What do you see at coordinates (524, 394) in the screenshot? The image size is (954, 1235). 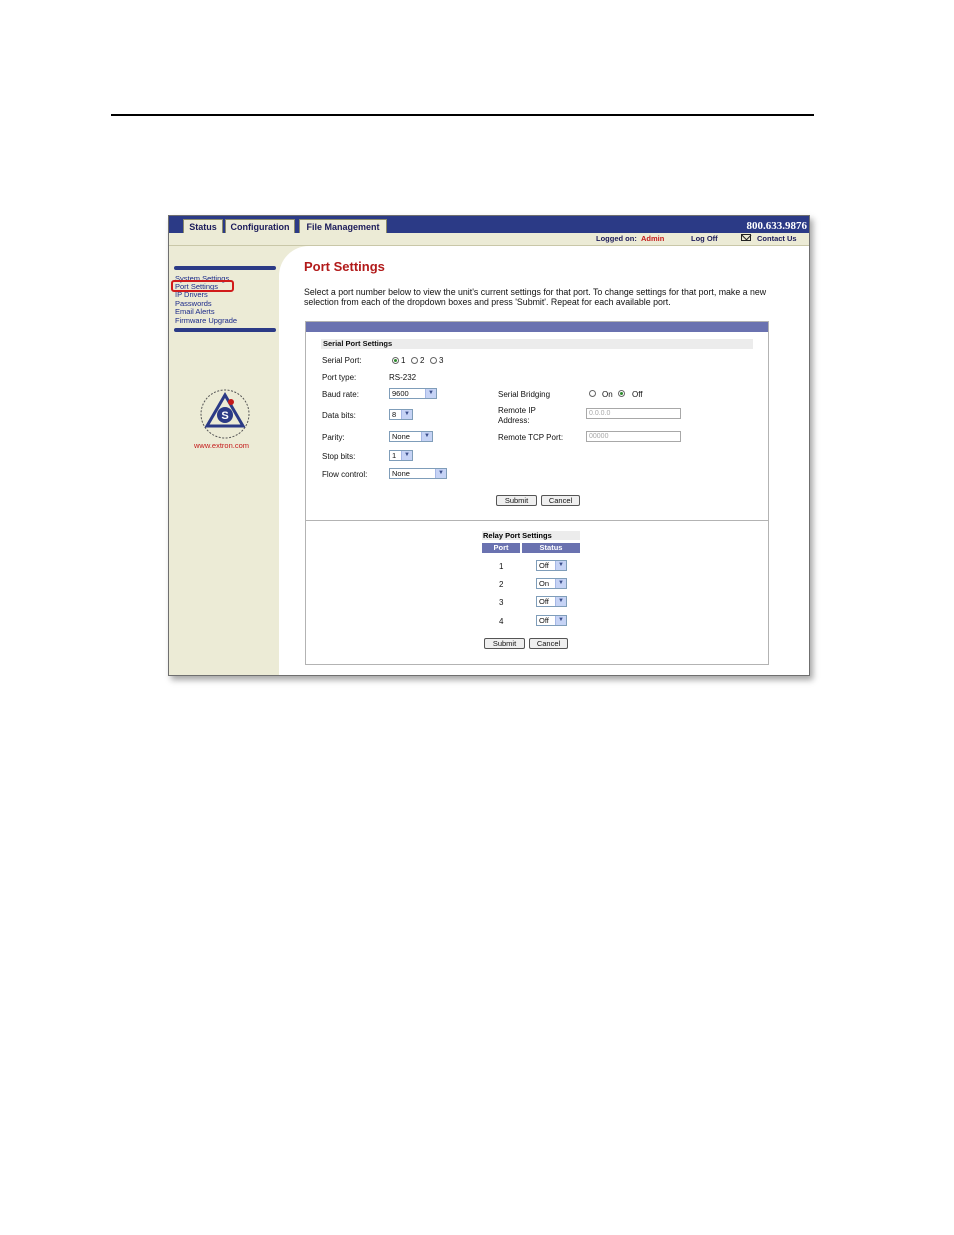 I see `serial-bridging-label: Serial Bridging` at bounding box center [524, 394].